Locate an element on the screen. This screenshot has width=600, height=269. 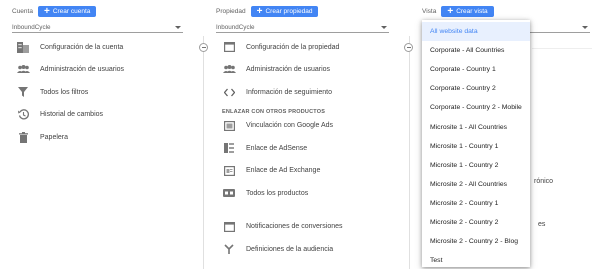
dropdown-option: Microsite 1 - Country 2 is located at coordinates (476, 165).